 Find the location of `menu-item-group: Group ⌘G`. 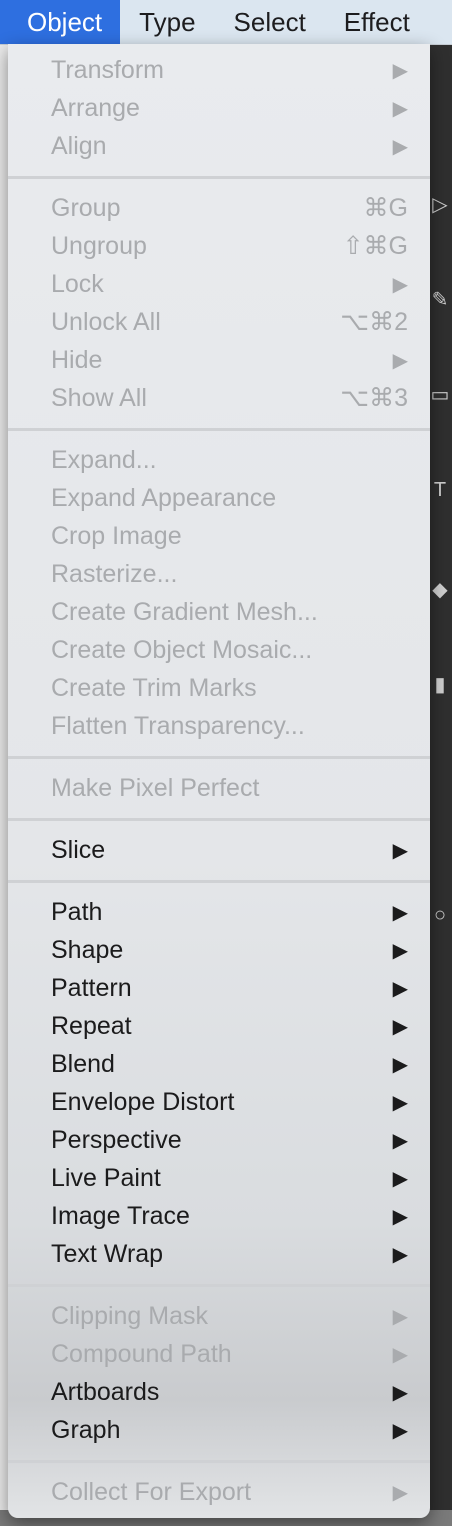

menu-item-group: Group ⌘G is located at coordinates (219, 208).